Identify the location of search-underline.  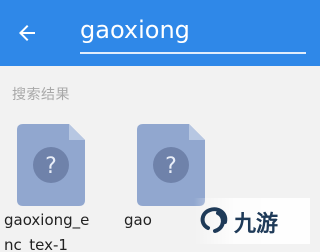
(193, 53).